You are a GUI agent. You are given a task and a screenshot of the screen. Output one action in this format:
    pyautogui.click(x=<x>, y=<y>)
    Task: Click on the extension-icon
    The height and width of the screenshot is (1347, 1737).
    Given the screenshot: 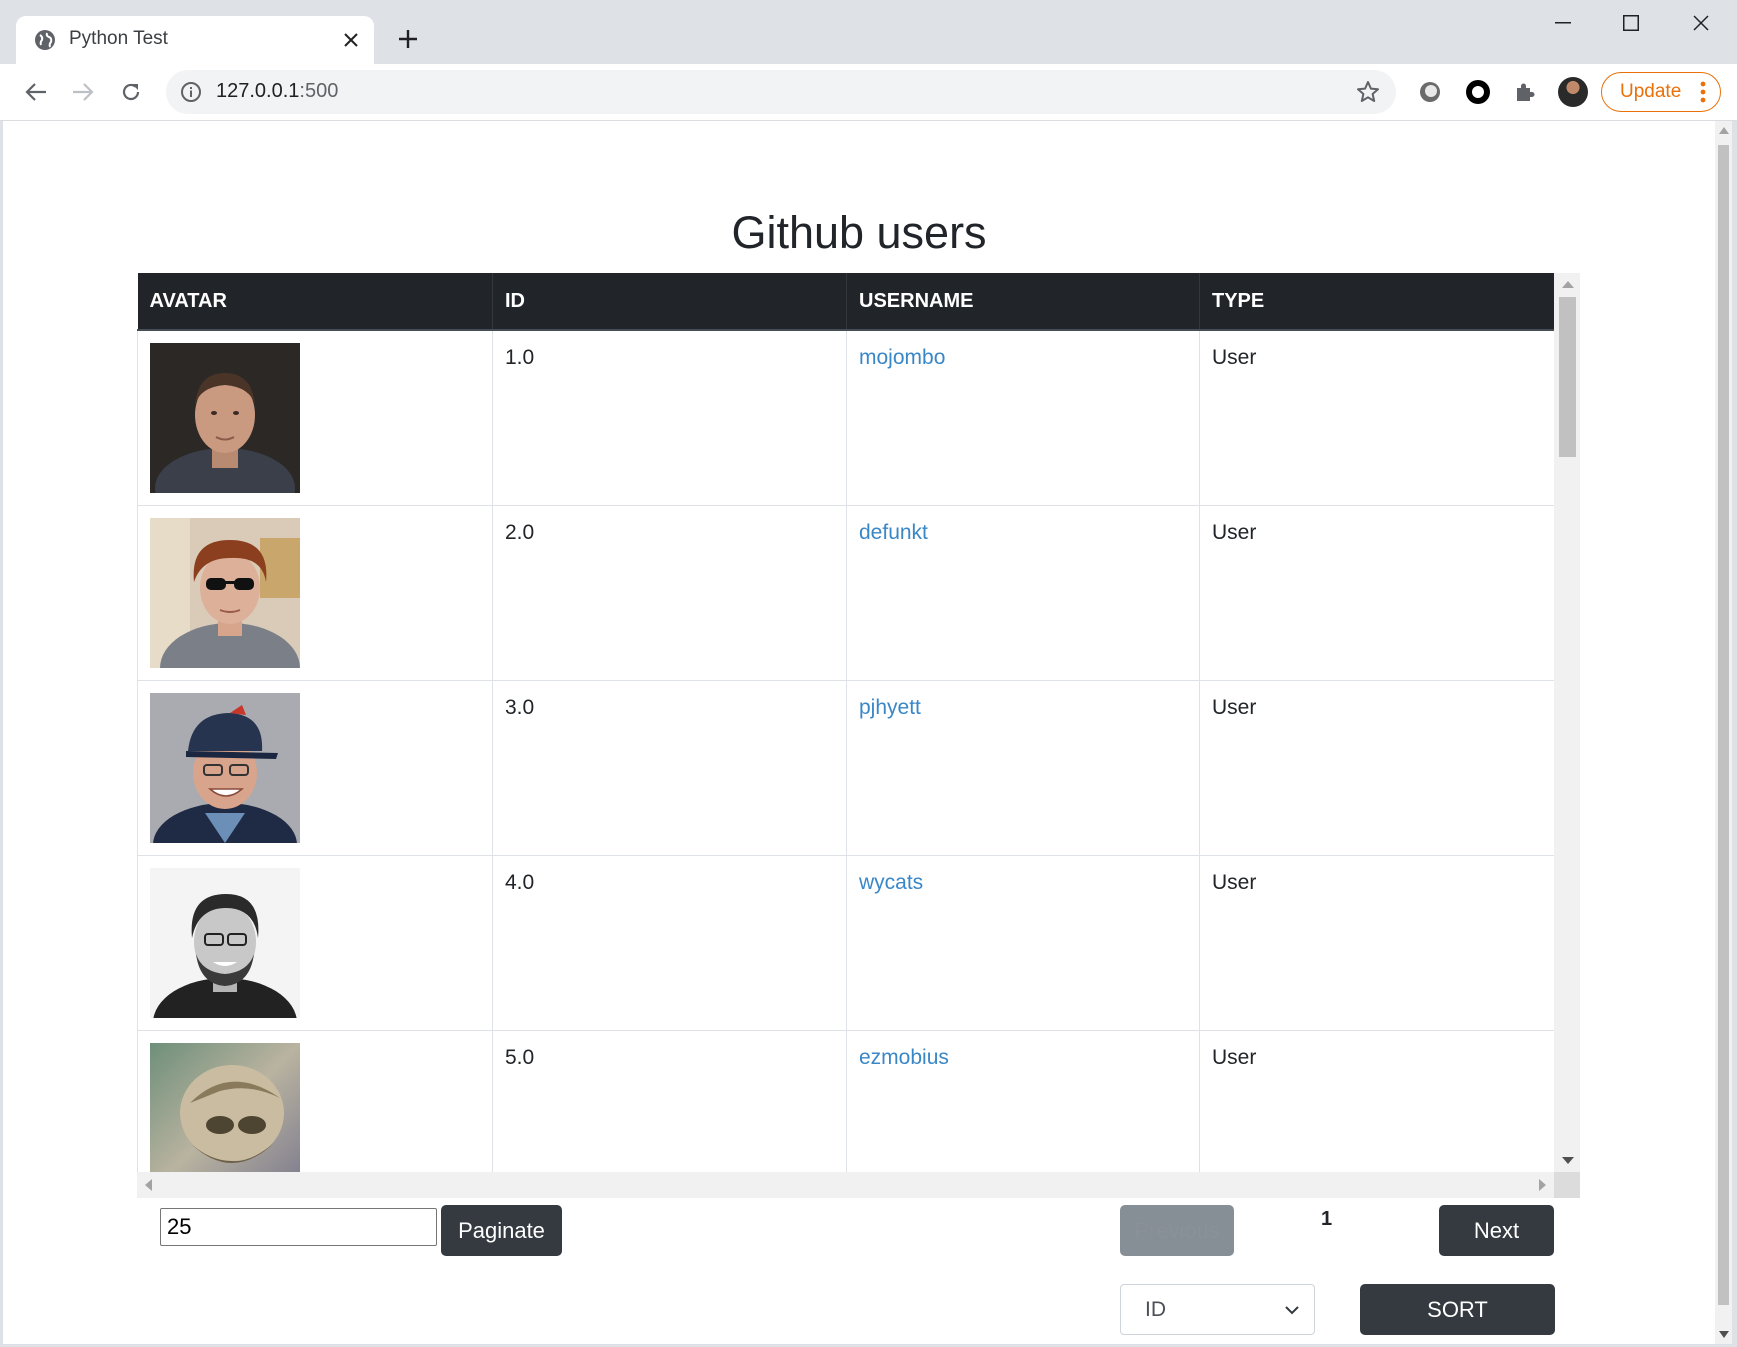 What is the action you would take?
    pyautogui.click(x=1430, y=92)
    